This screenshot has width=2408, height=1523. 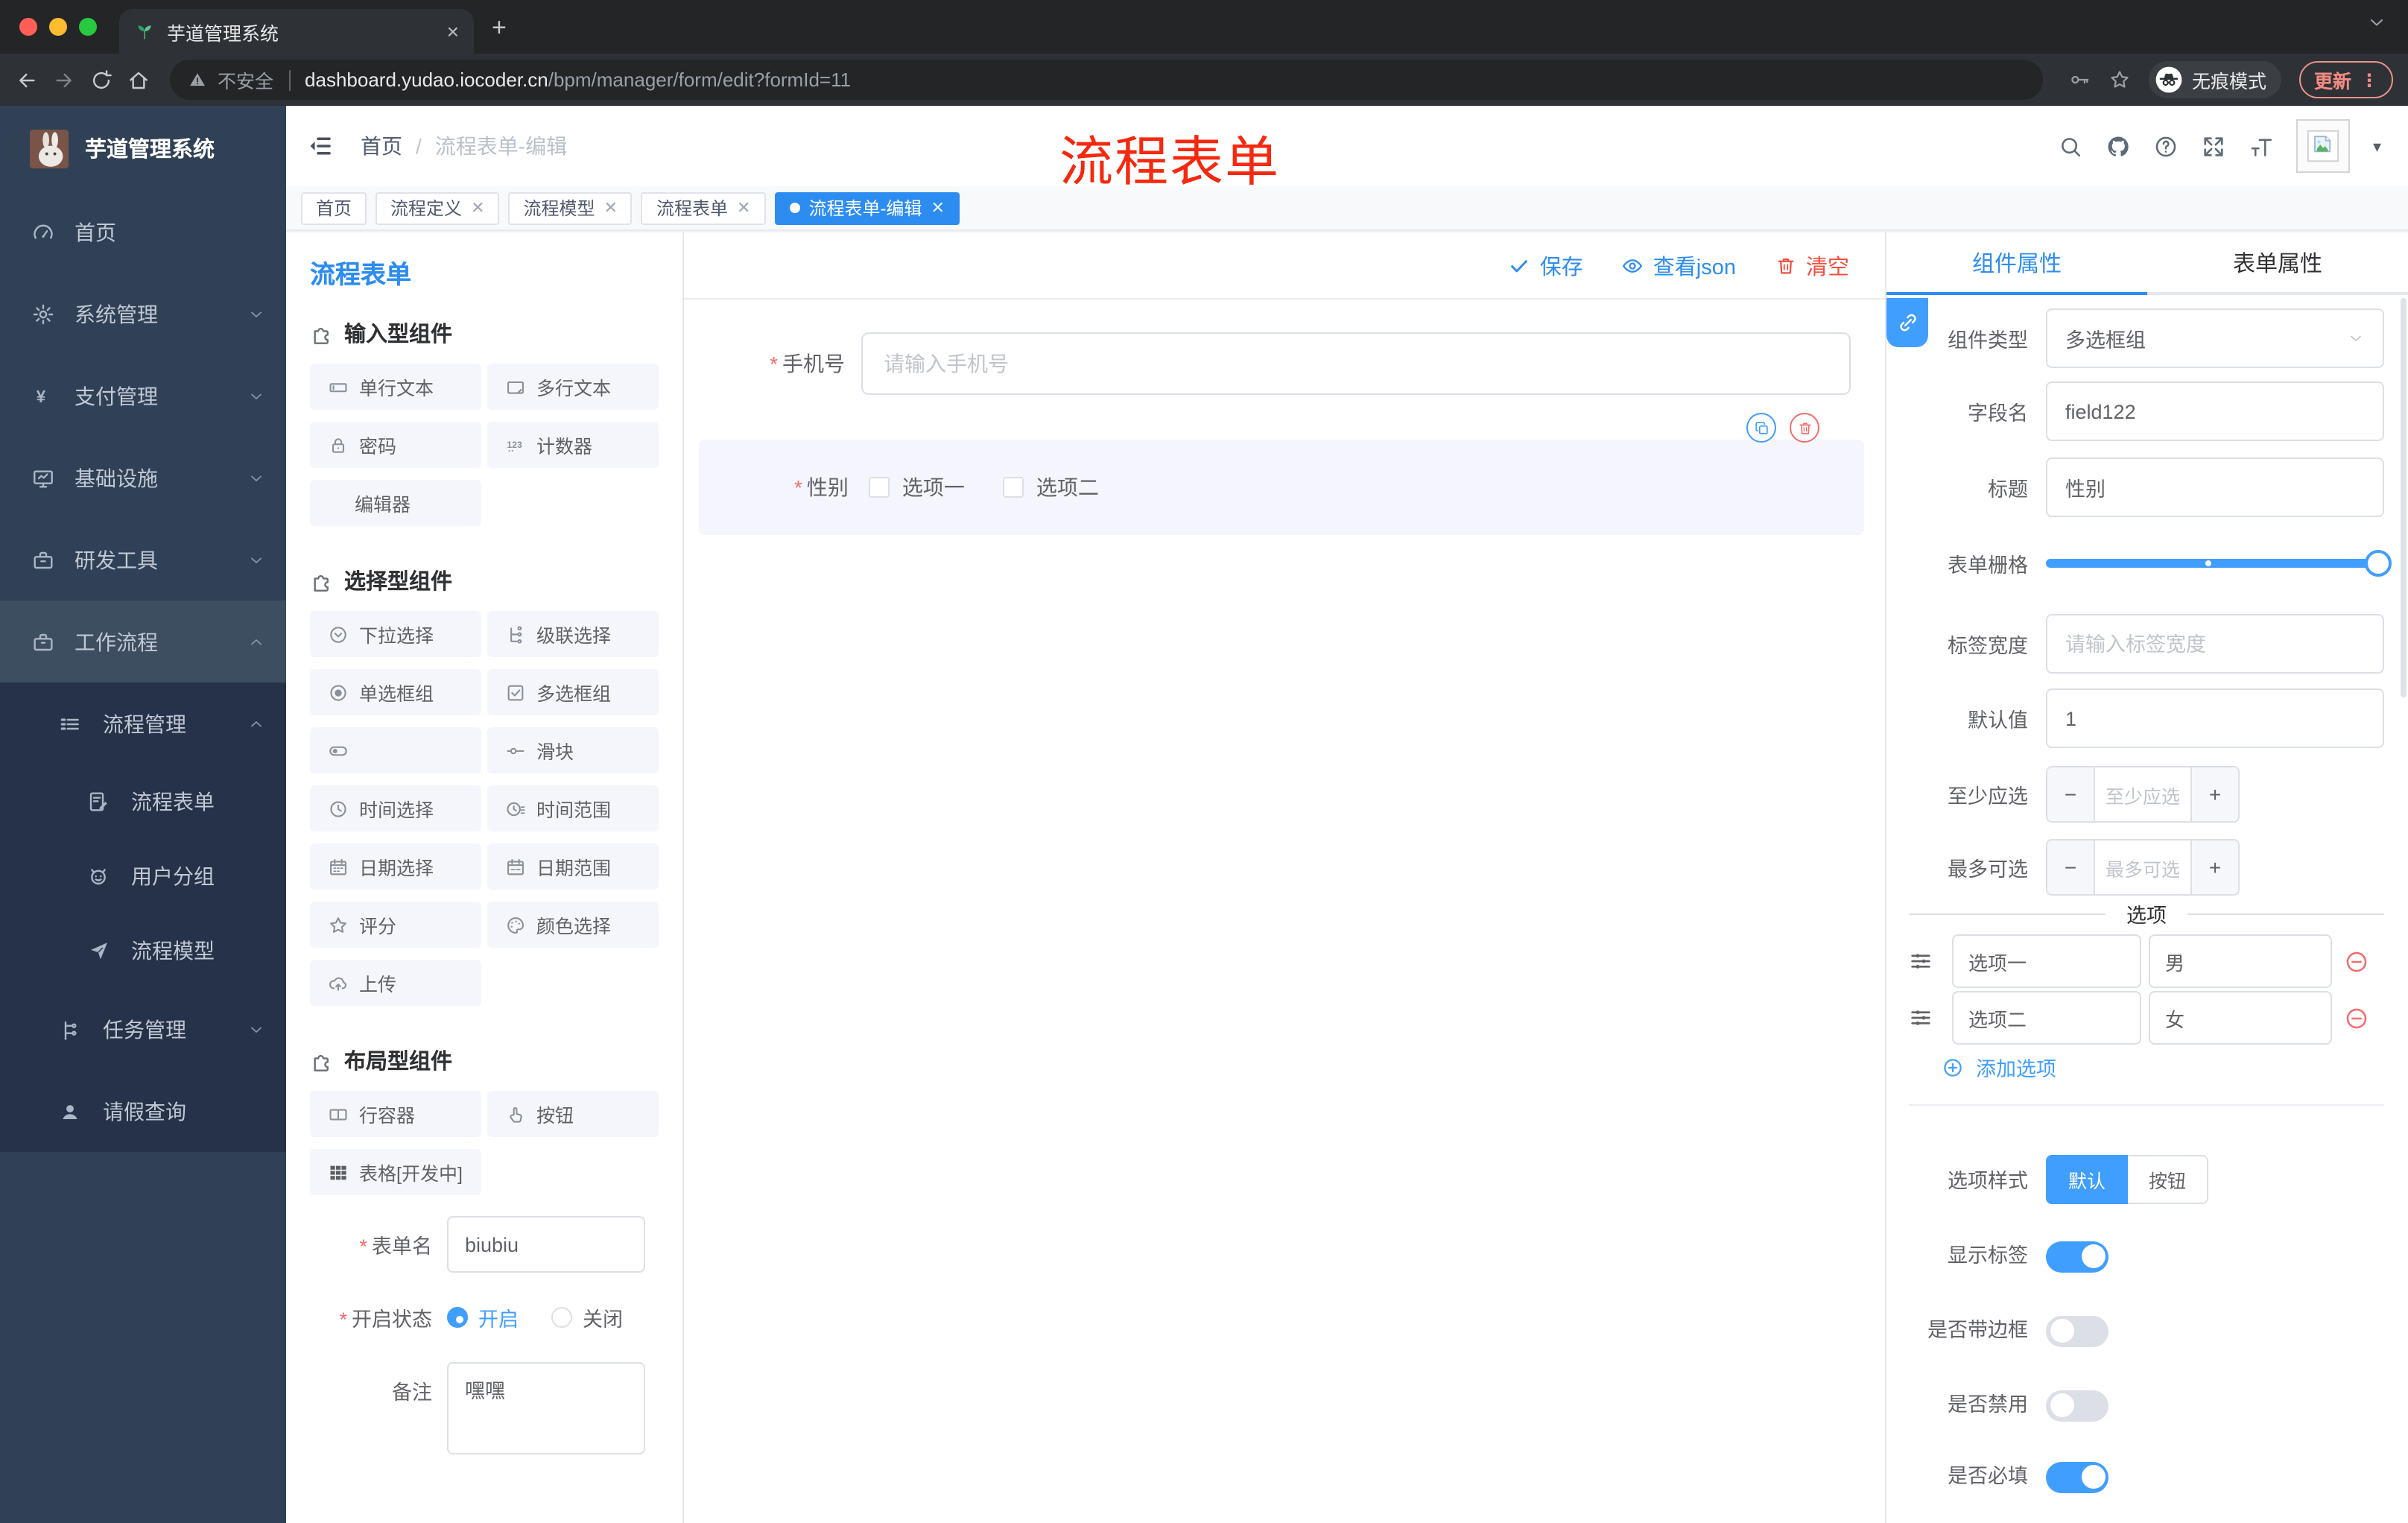 I want to click on sidebar-logo: 芋道管理系统, so click(x=143, y=149).